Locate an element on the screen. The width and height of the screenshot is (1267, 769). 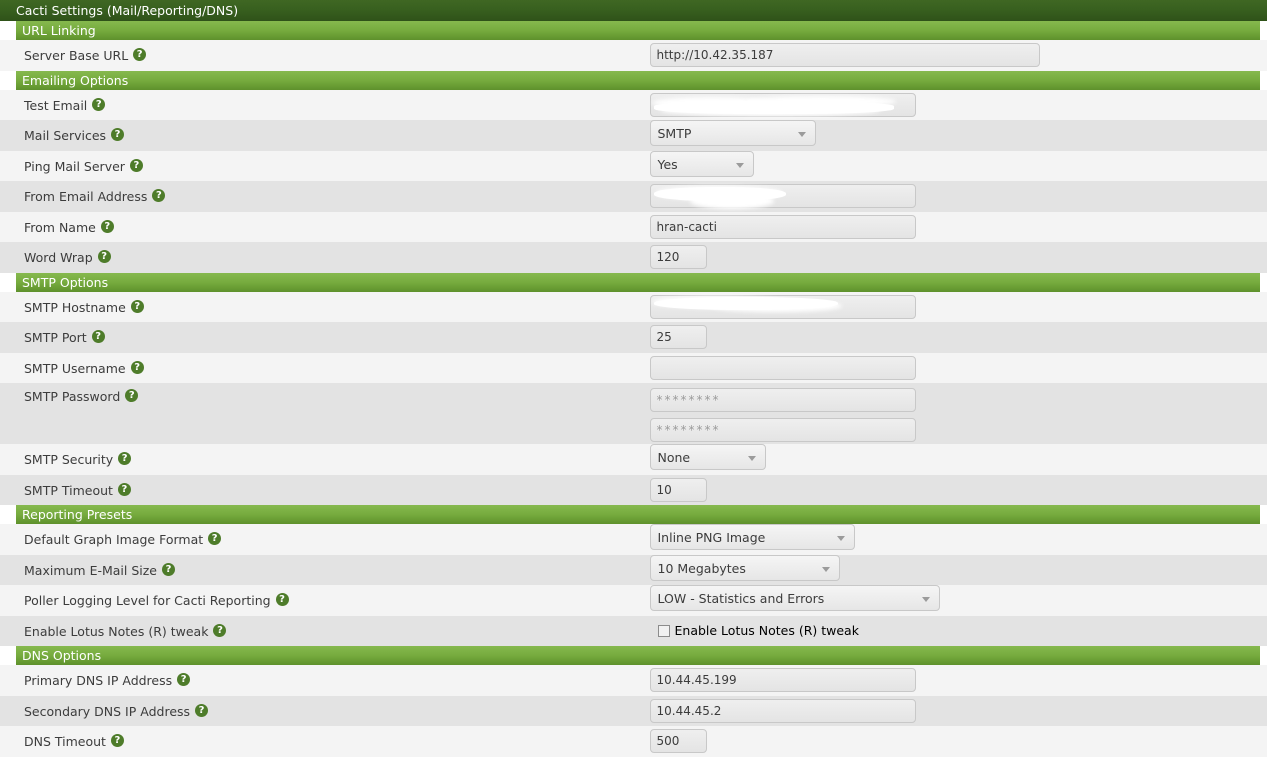
default-graph-image-format-select-value: Inline PNG Image is located at coordinates (711, 538).